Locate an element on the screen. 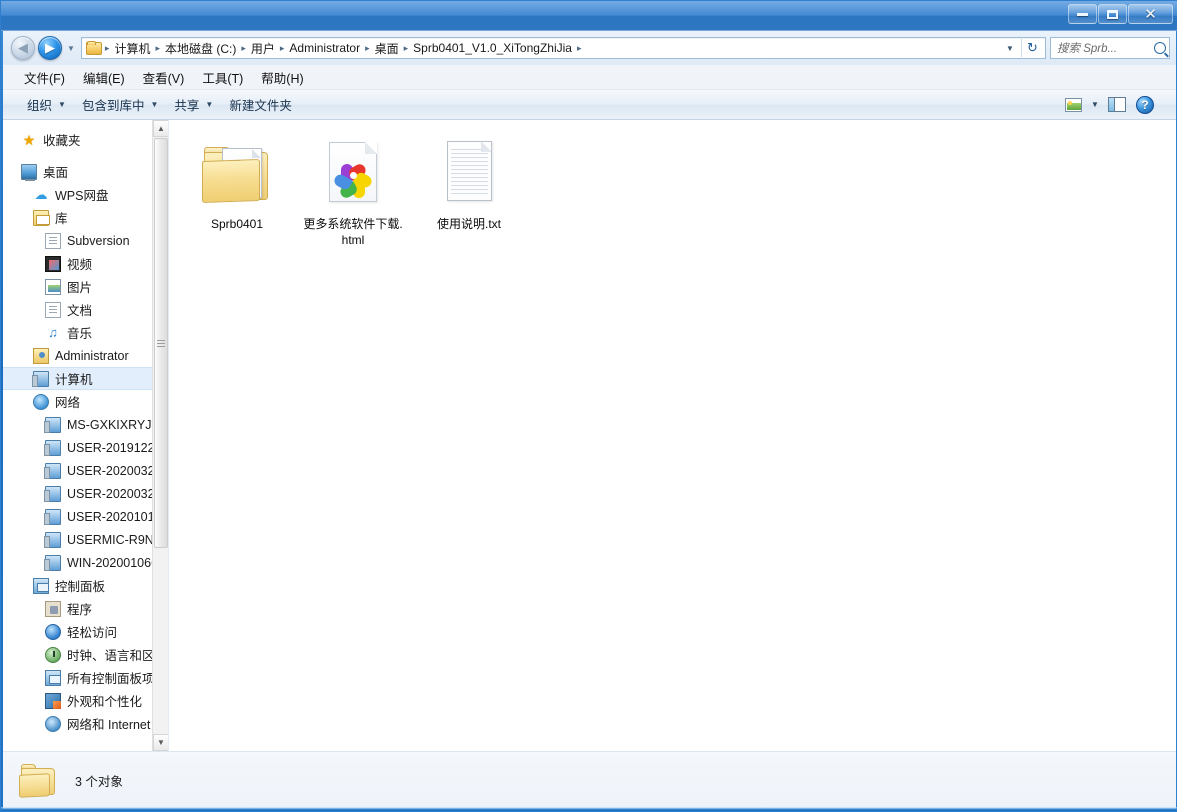 The height and width of the screenshot is (812, 1177). sidebar-item-1: 桌面 is located at coordinates (85, 171).